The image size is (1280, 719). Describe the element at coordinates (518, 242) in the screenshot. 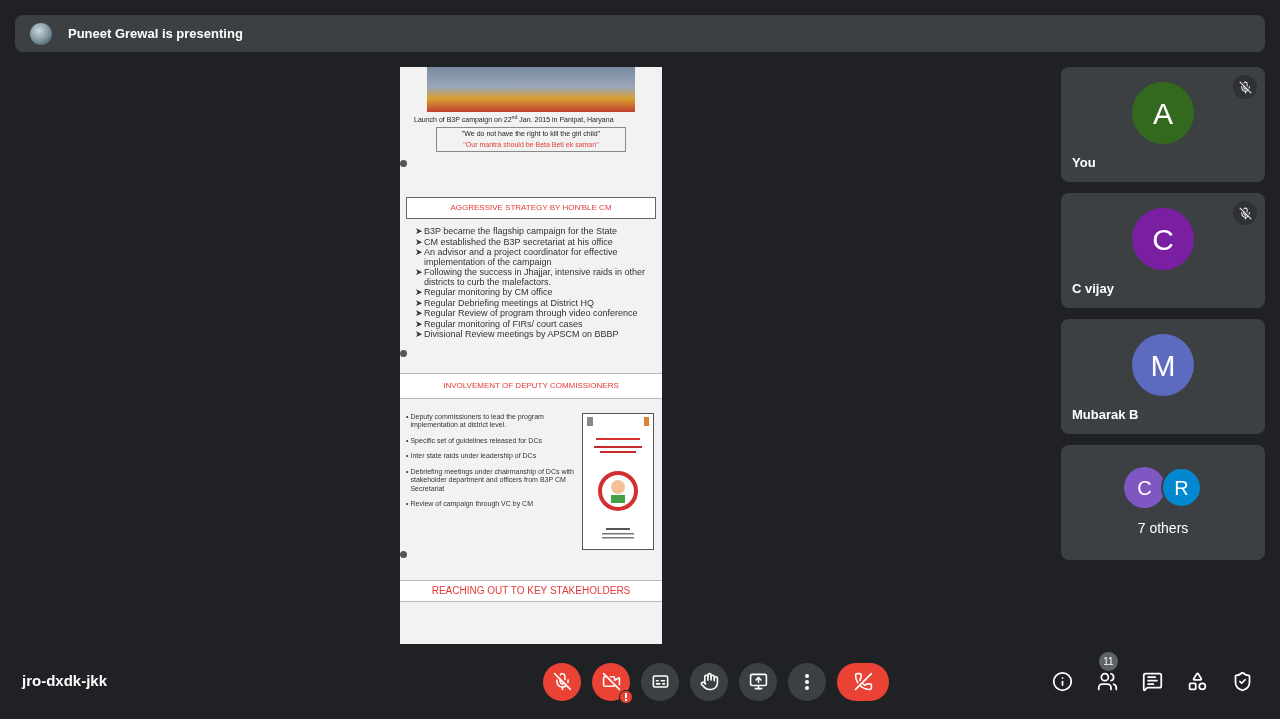

I see `bullet-text: CM established the B3P secretariat at his office` at that location.